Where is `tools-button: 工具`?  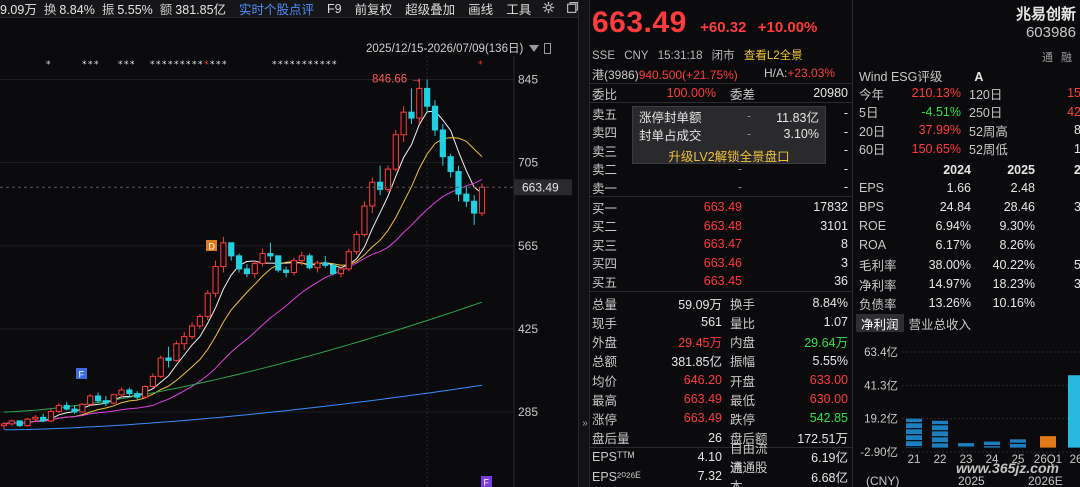
tools-button: 工具 is located at coordinates (518, 8).